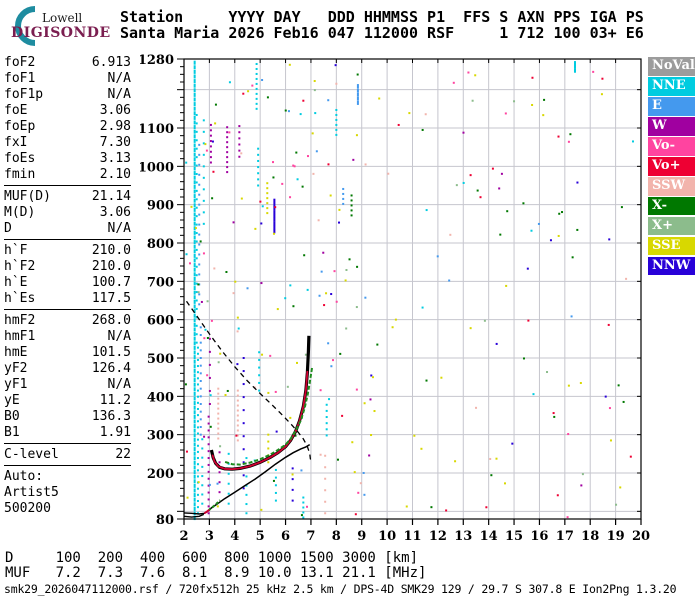 This screenshot has width=700, height=600. Describe the element at coordinates (310, 536) in the screenshot. I see `x-axis-label: 7` at that location.